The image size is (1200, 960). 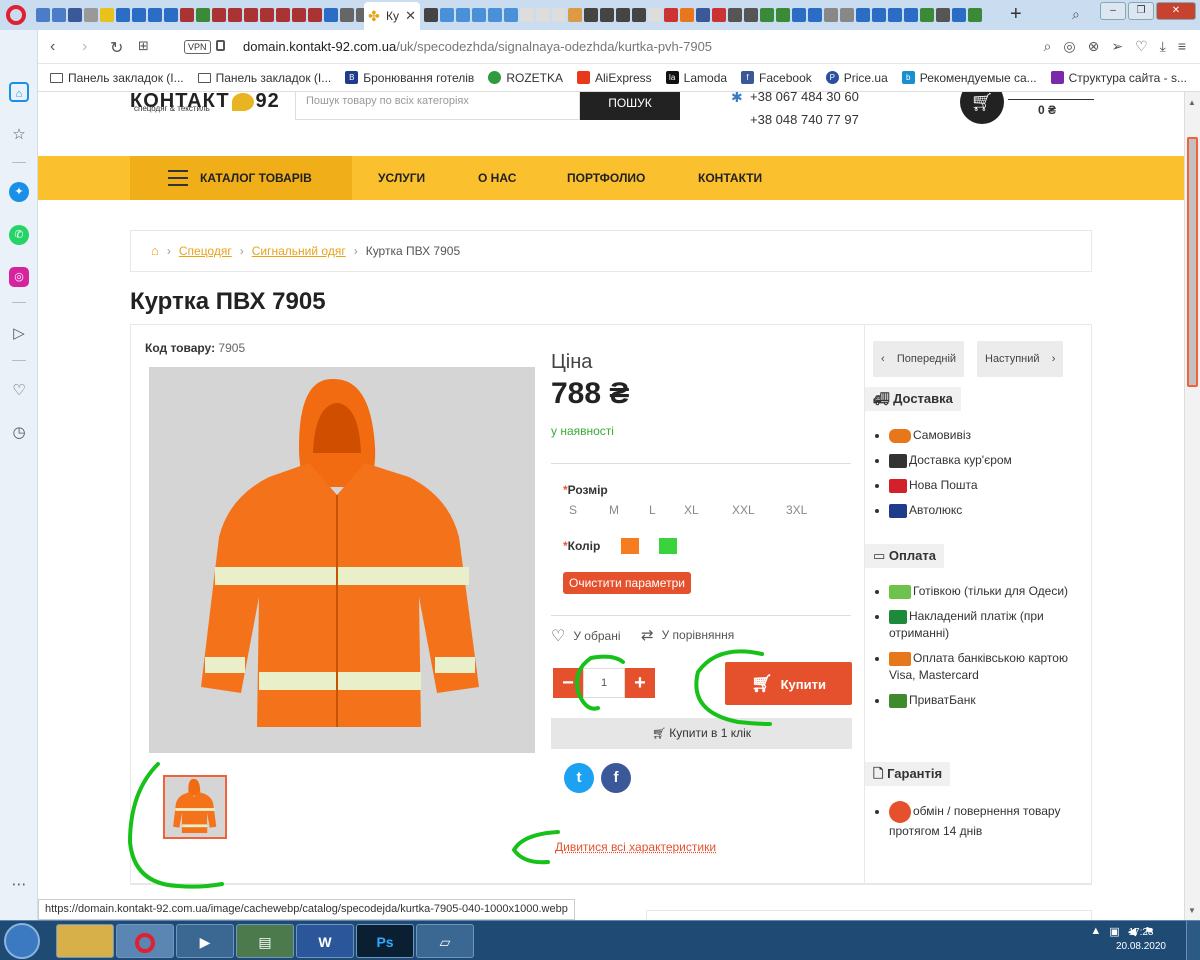 I want to click on forward-icon: ›, so click(x=84, y=47).